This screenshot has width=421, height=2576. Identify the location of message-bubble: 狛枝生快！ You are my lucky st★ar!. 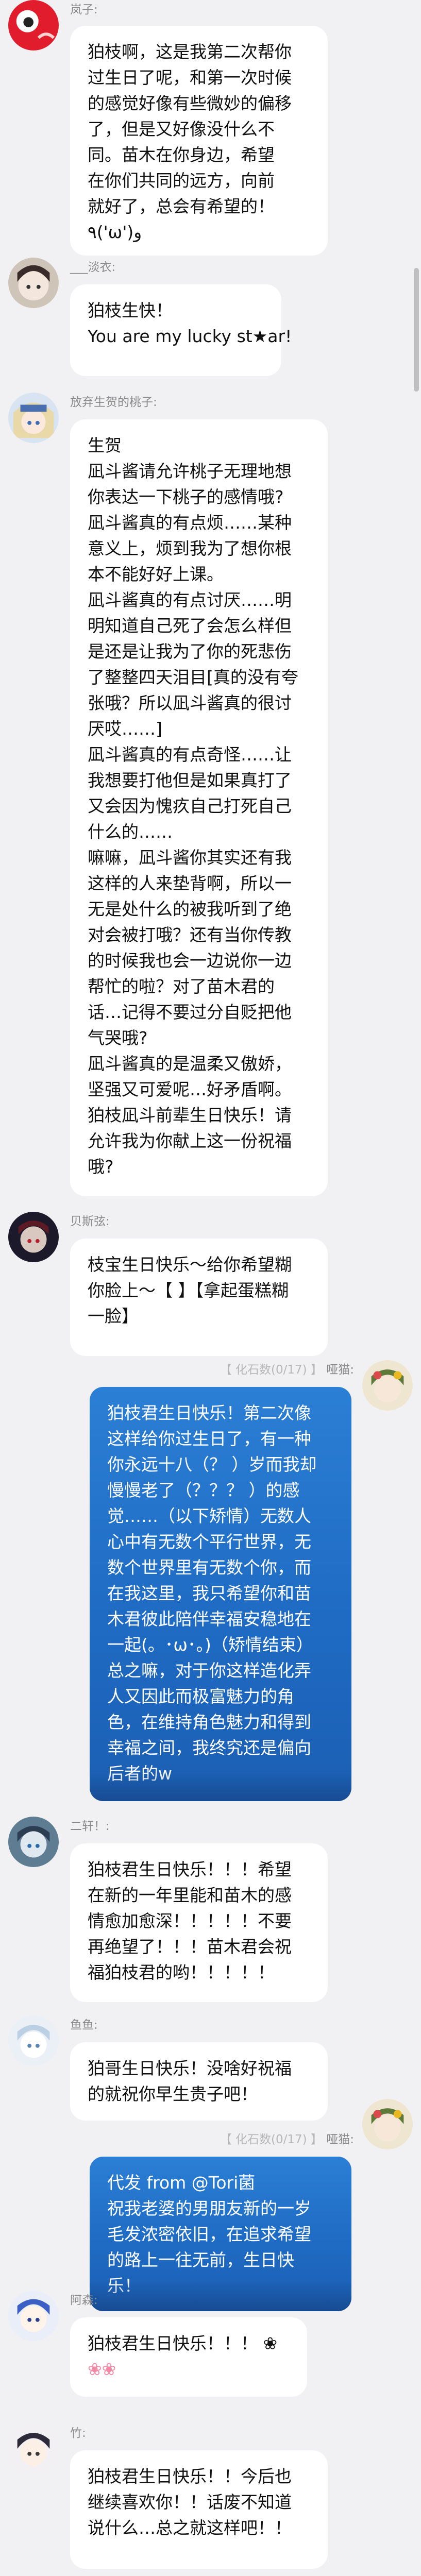
(181, 330).